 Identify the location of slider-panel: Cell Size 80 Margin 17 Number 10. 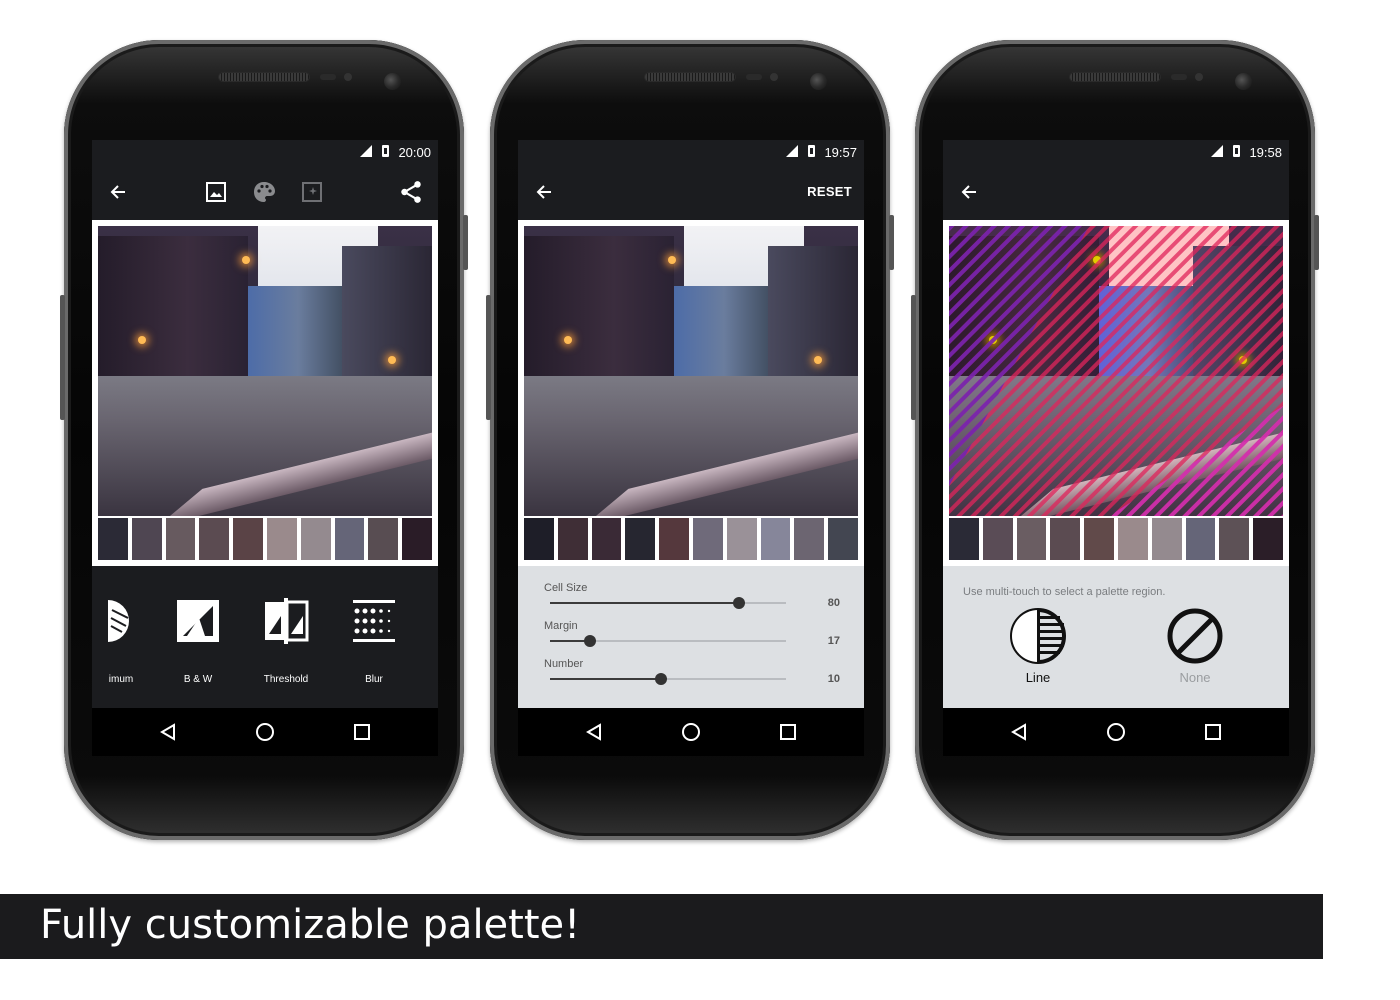
(691, 637).